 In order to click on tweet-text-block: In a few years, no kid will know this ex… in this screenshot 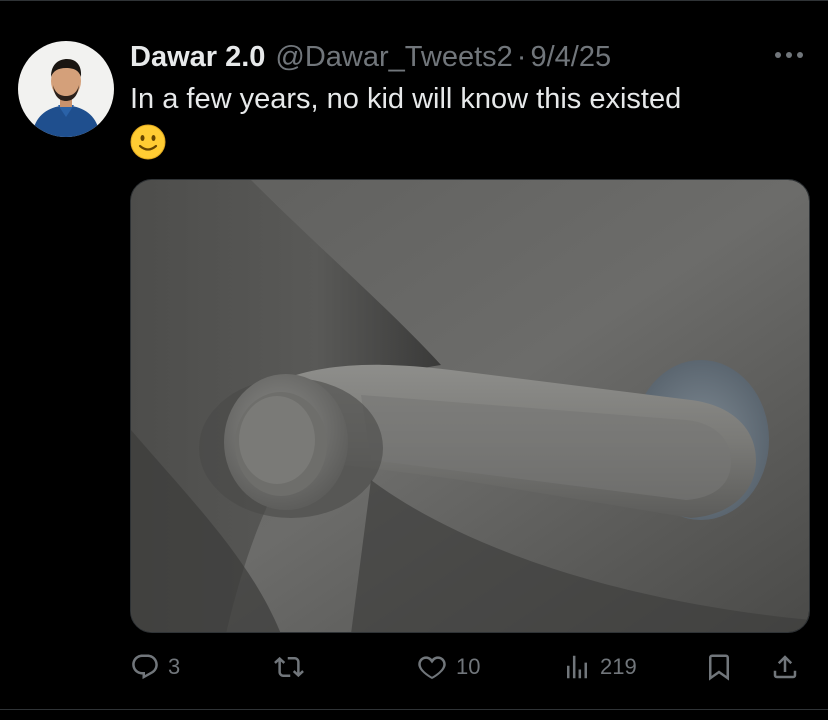, I will do `click(460, 120)`.